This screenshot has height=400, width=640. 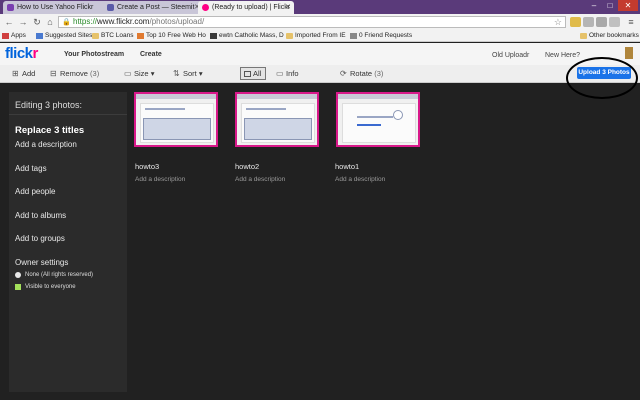 I want to click on sort-icon: ⇅, so click(x=176, y=73).